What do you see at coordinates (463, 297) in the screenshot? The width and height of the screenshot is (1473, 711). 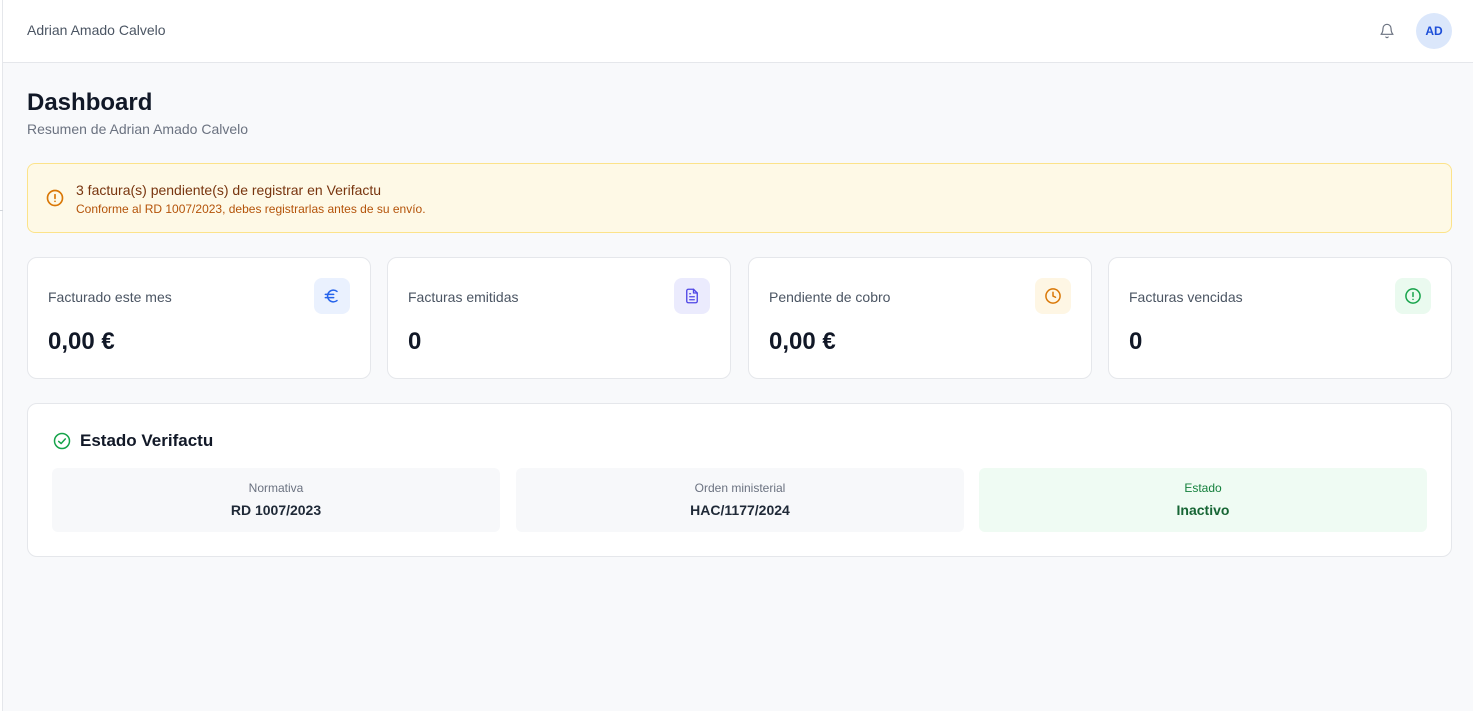 I see `stat-card-label: Facturas emitidas` at bounding box center [463, 297].